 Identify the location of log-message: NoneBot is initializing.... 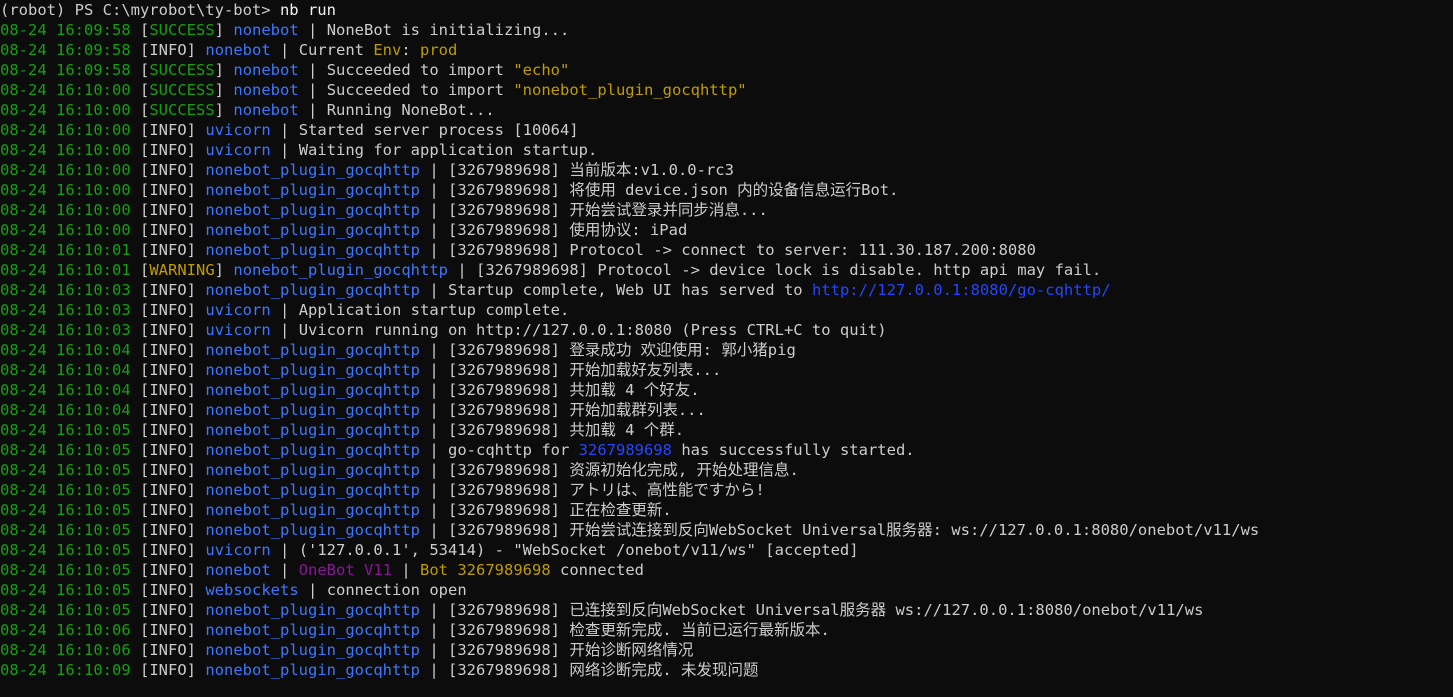
(448, 30).